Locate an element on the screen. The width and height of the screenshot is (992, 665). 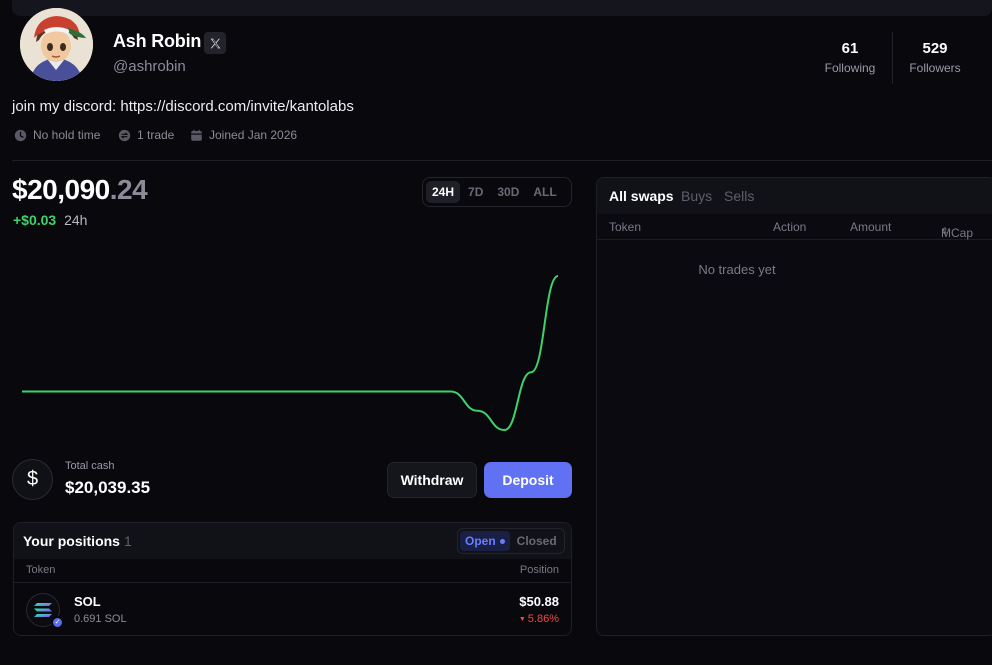
timeframe-selector: 24H 7D 30D ALL is located at coordinates (497, 192).